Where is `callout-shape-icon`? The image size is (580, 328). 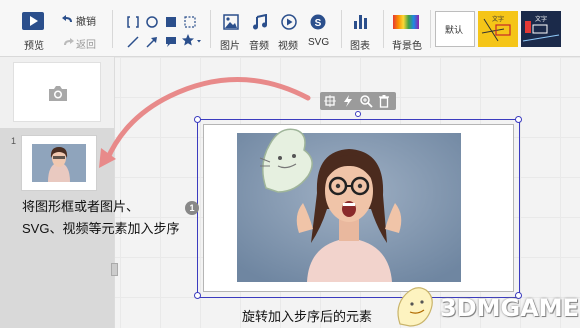 callout-shape-icon is located at coordinates (171, 44).